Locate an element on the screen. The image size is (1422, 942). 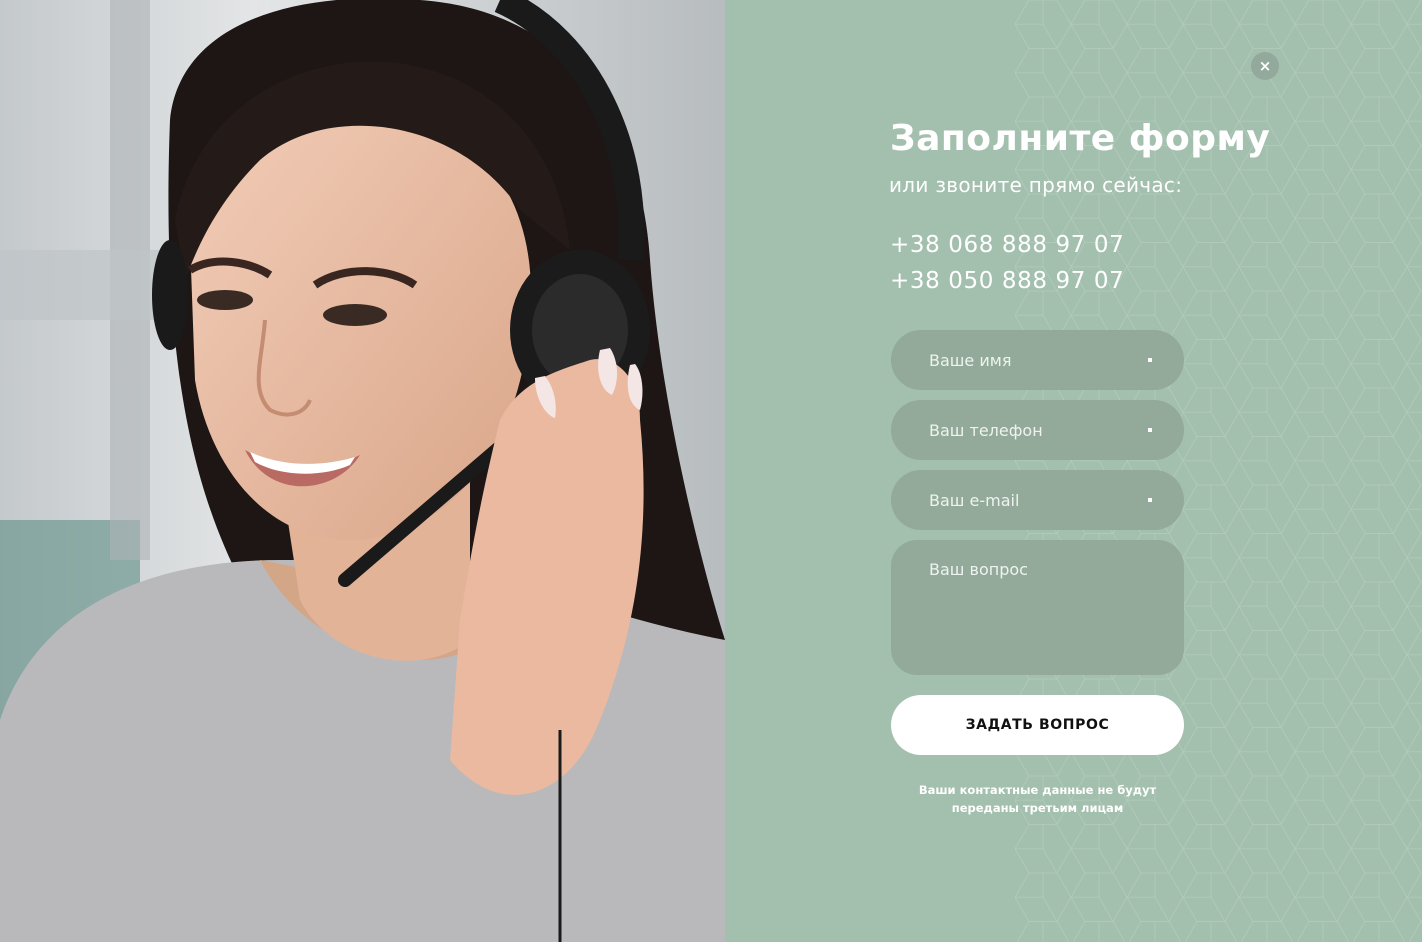
privacy-note-line2: переданы третьим лицам is located at coordinates (1037, 808).